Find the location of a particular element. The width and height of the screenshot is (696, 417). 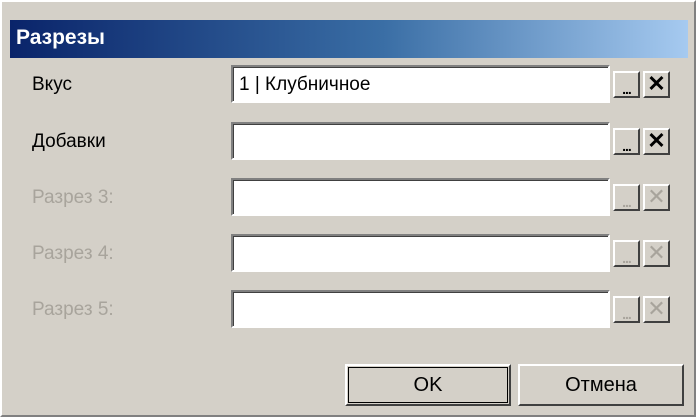

row-label-section-3: Разрез 3: is located at coordinates (73, 197).